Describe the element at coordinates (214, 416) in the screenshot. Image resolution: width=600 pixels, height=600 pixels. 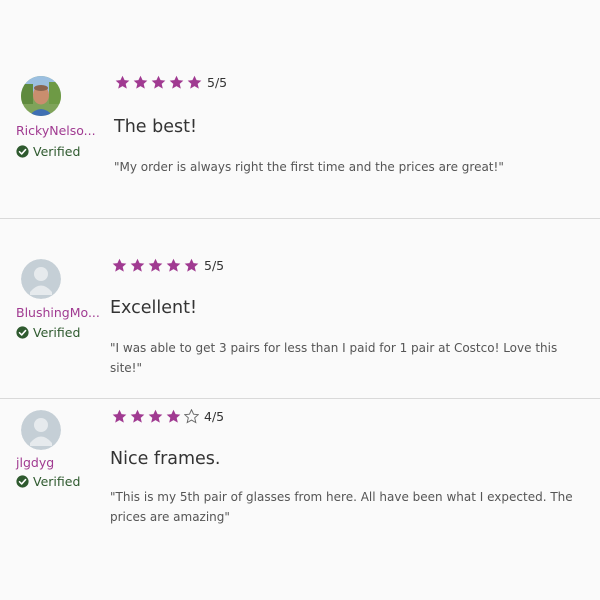
I see `rating-text: 4/5` at that location.